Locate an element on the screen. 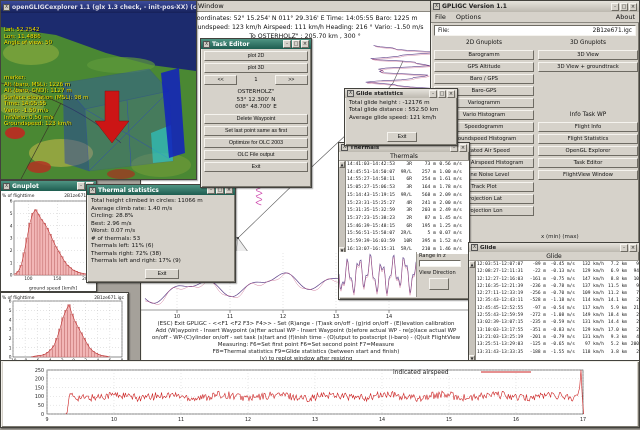  thermal-row: 15:37:23-15:38:232R87 m1.45 m/s is located at coordinates (407, 219).